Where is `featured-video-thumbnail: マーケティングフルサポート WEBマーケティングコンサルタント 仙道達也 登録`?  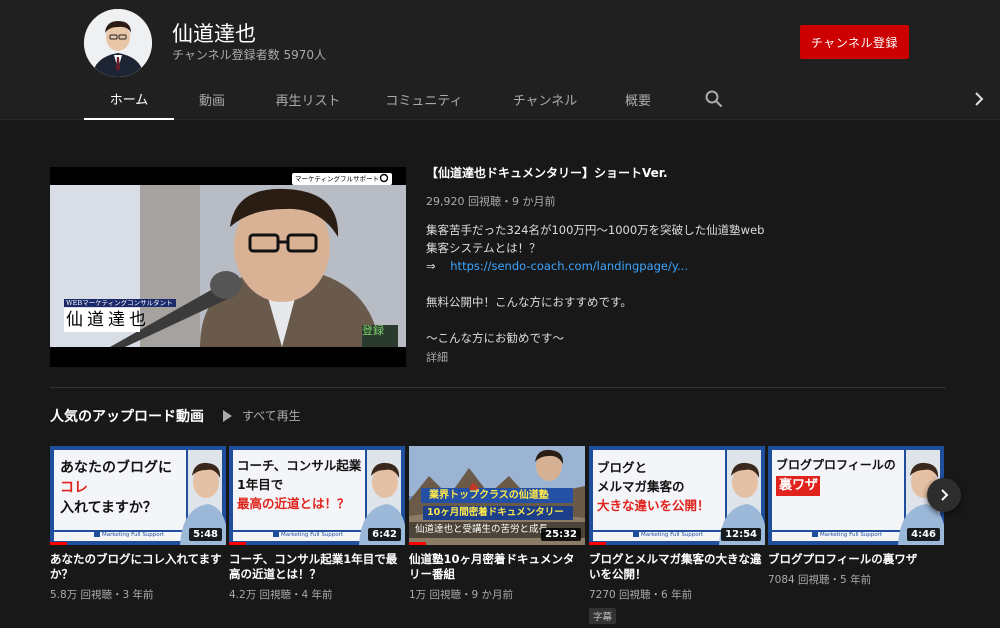
featured-video-thumbnail: マーケティングフルサポート WEBマーケティングコンサルタント 仙道達也 登録 is located at coordinates (228, 267).